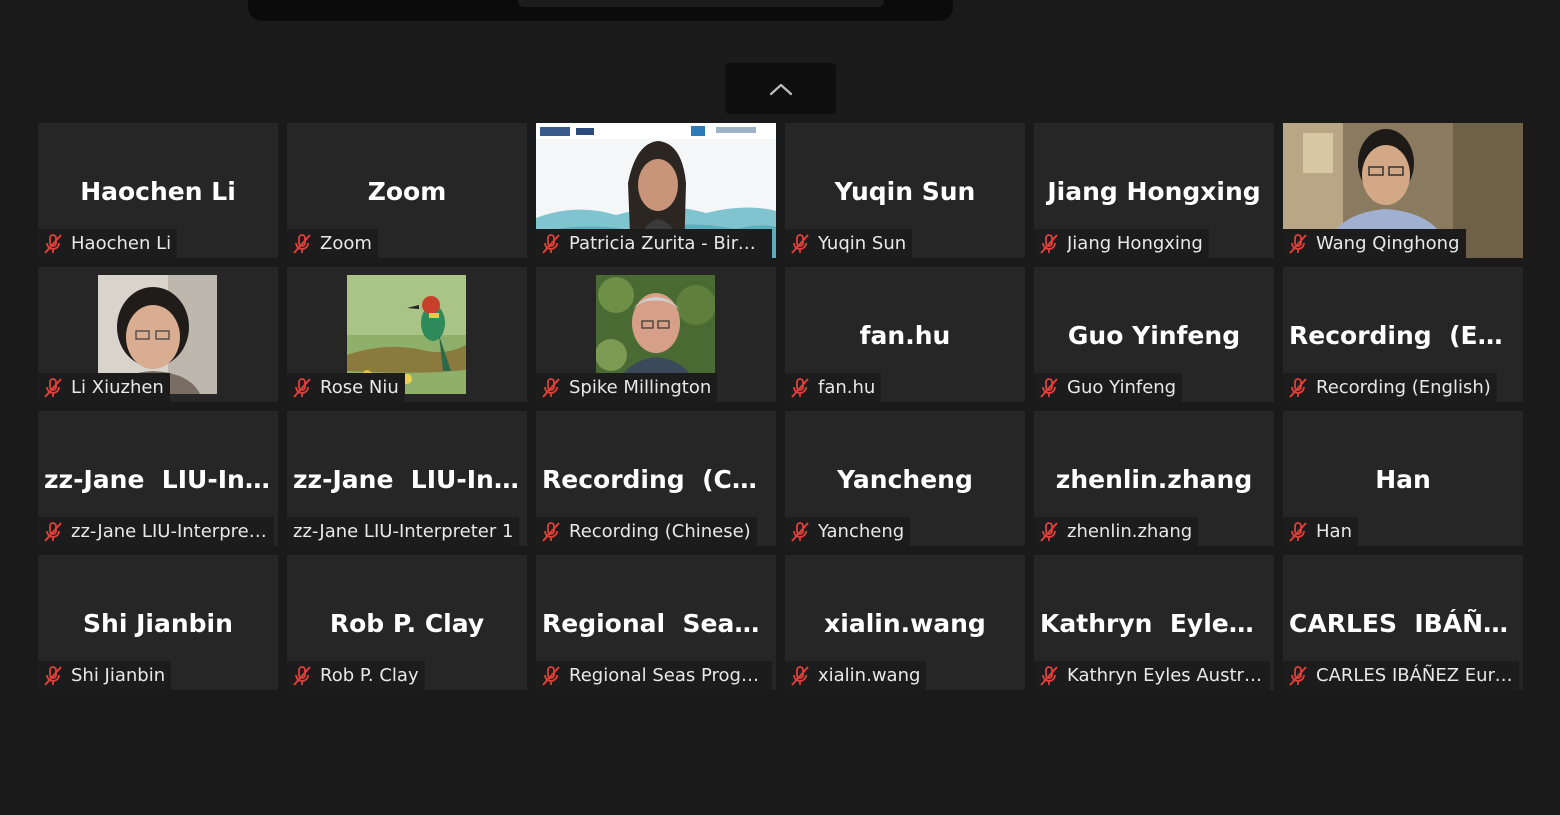  I want to click on participant-tile: Rob P. Clay Rob P. Clay, so click(407, 622).